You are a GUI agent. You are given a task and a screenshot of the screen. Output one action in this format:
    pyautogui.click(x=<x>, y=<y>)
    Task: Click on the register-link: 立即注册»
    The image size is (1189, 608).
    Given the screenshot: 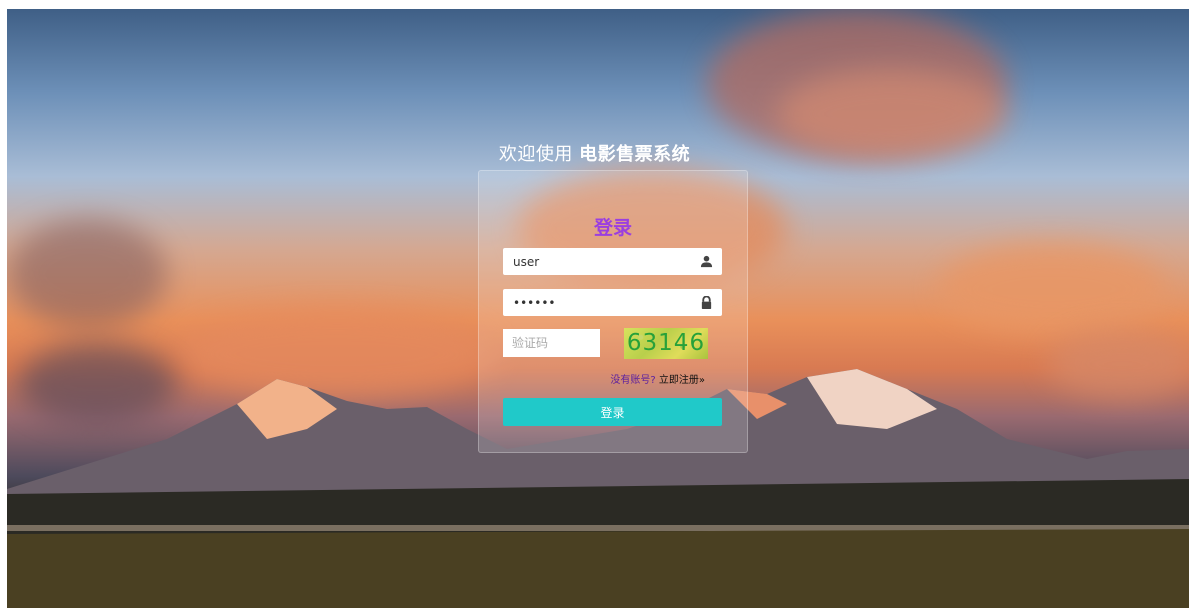 What is the action you would take?
    pyautogui.click(x=682, y=380)
    